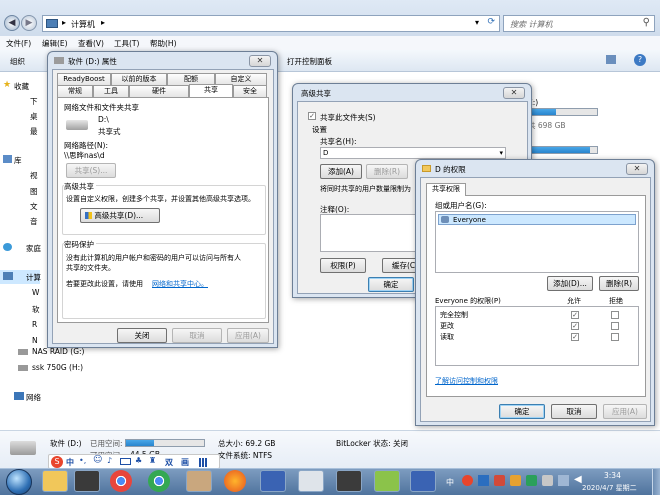  I want to click on keyboard-icon, so click(125, 461).